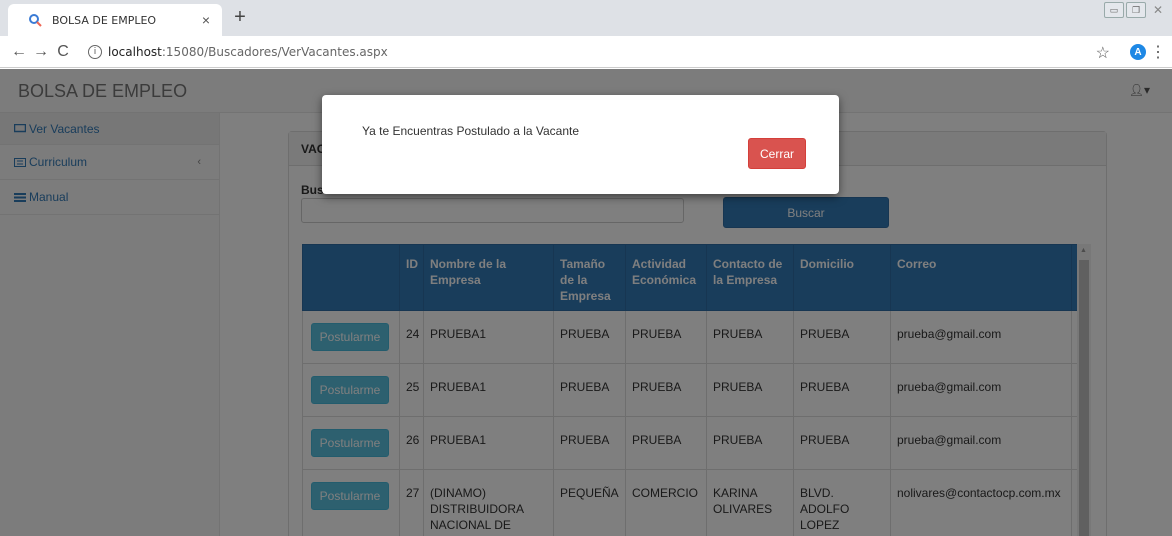  What do you see at coordinates (1158, 10) in the screenshot?
I see `window-close-icon: ✕` at bounding box center [1158, 10].